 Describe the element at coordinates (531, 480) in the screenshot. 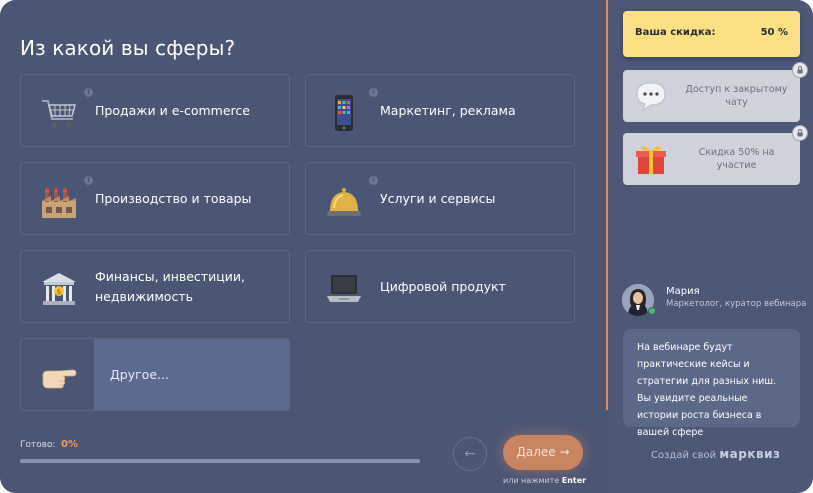

I see `hint-text: или нажмите` at that location.